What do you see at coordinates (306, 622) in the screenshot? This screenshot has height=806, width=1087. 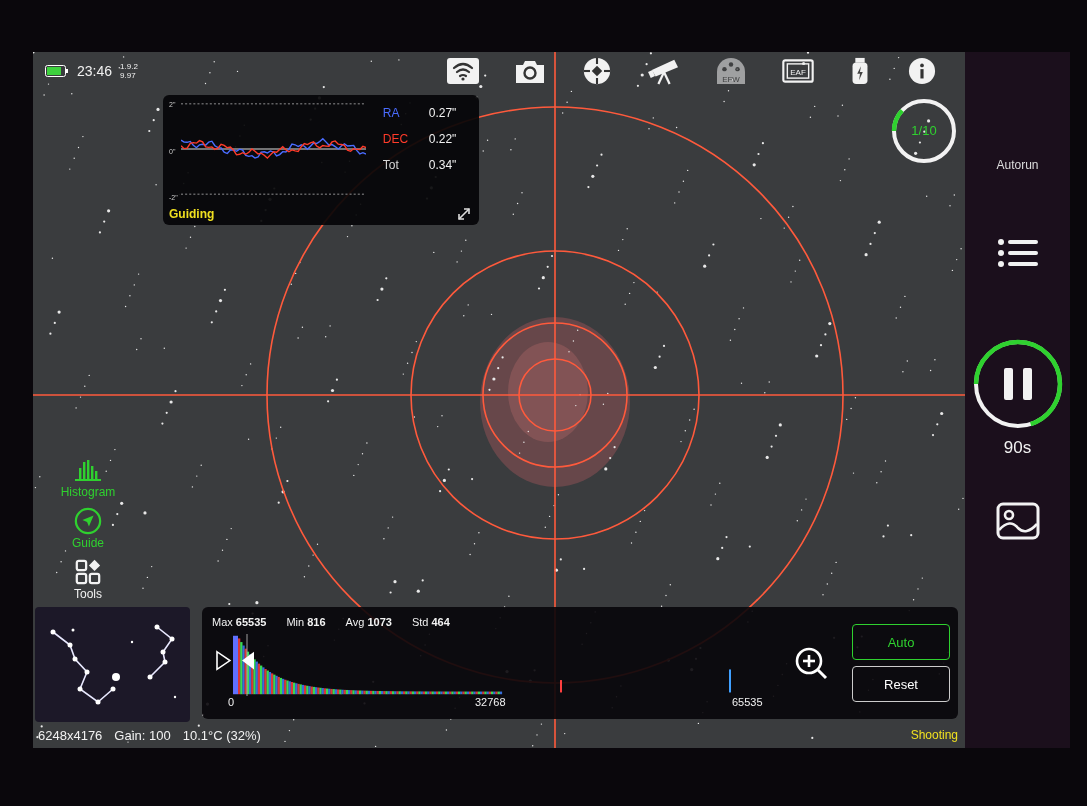 I see `statistic-text: Min 816` at bounding box center [306, 622].